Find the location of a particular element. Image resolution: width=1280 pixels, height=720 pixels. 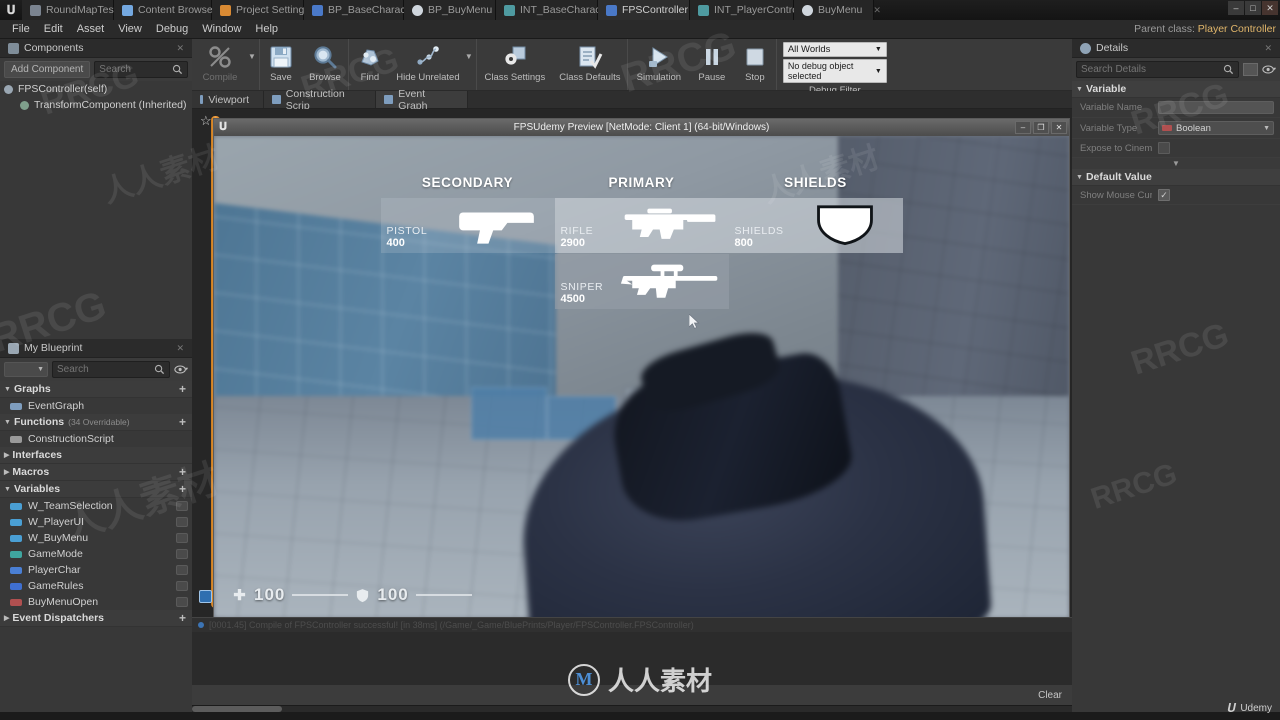

minimize-button: – is located at coordinates (1236, 8).